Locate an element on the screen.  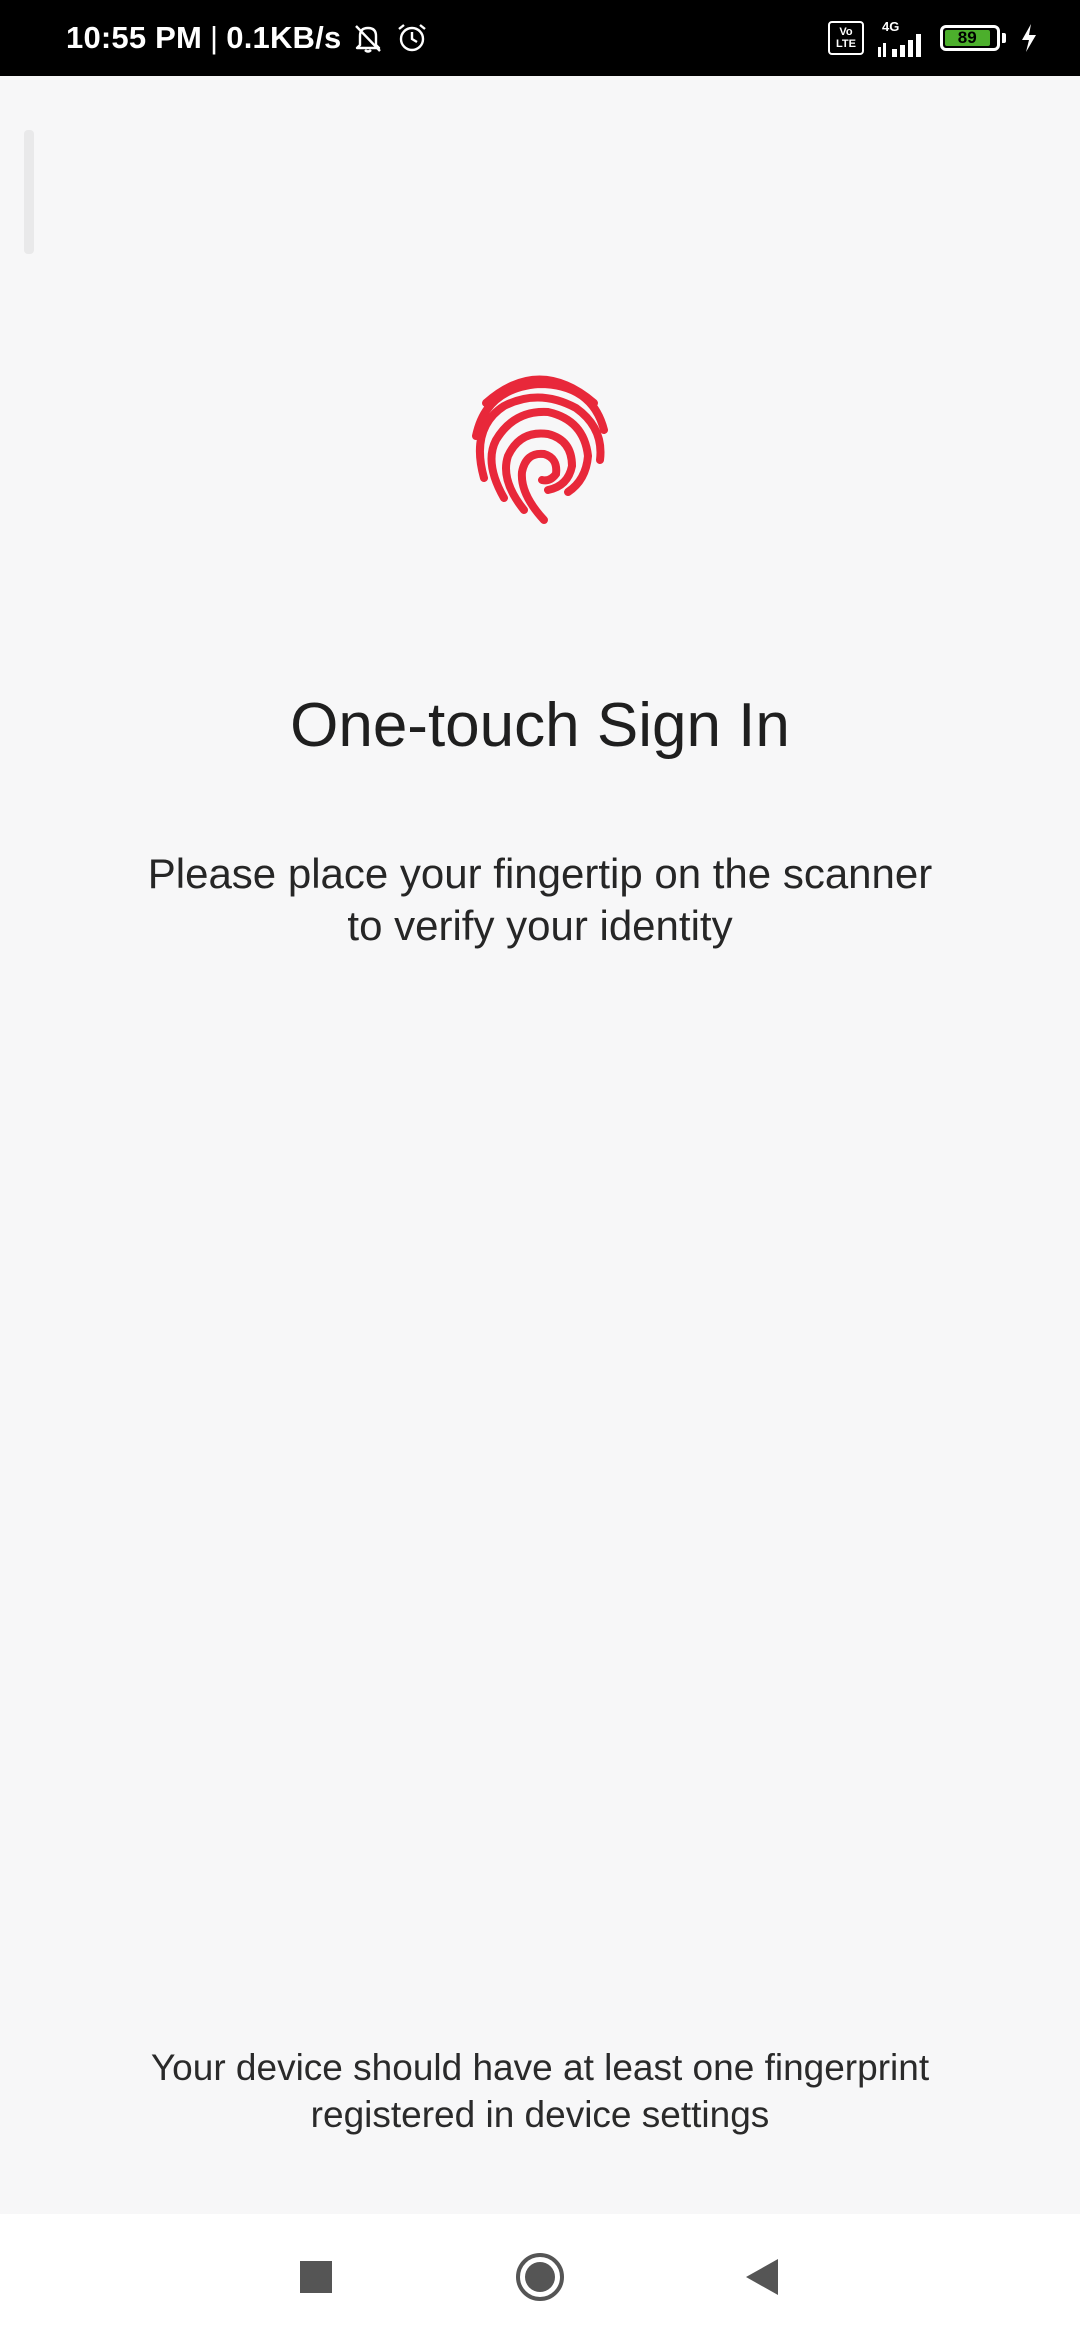
status-left: 10:55 PM | 0.1KB/s is located at coordinates (247, 38).